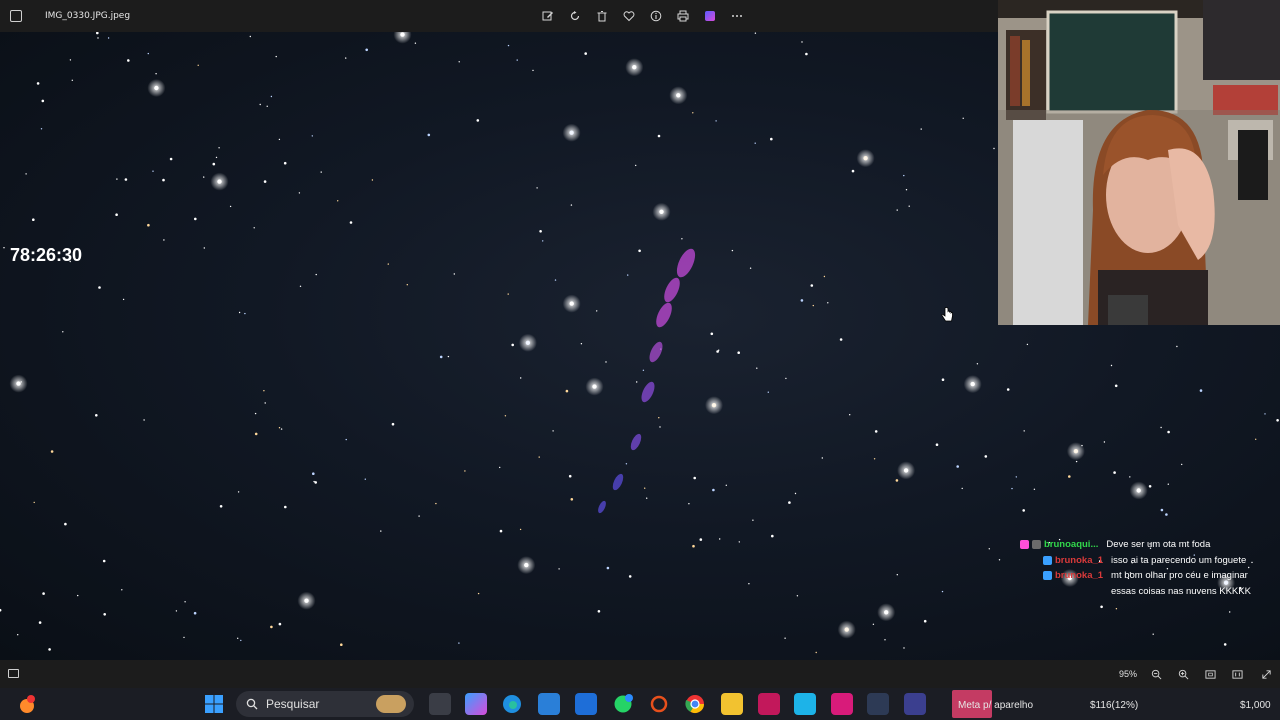  Describe the element at coordinates (1183, 674) in the screenshot. I see `zoom-in-icon` at that location.